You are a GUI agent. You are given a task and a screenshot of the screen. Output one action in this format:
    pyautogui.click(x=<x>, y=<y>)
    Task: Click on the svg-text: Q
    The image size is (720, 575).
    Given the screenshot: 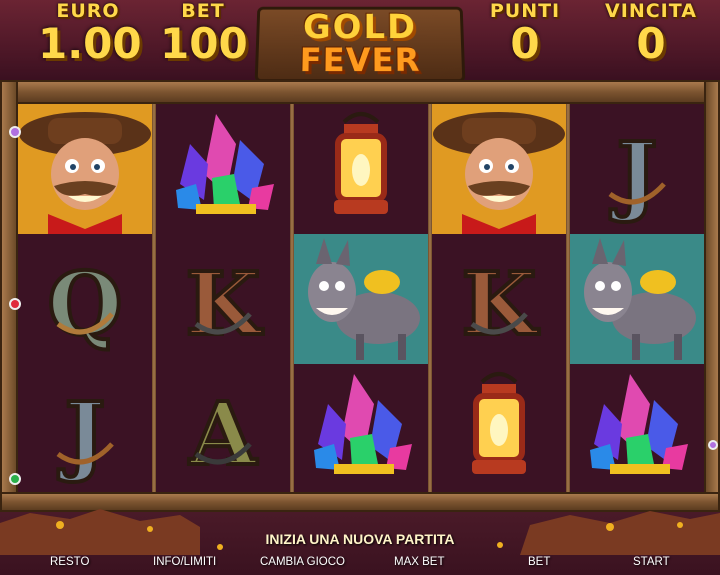 What is the action you would take?
    pyautogui.click(x=85, y=304)
    